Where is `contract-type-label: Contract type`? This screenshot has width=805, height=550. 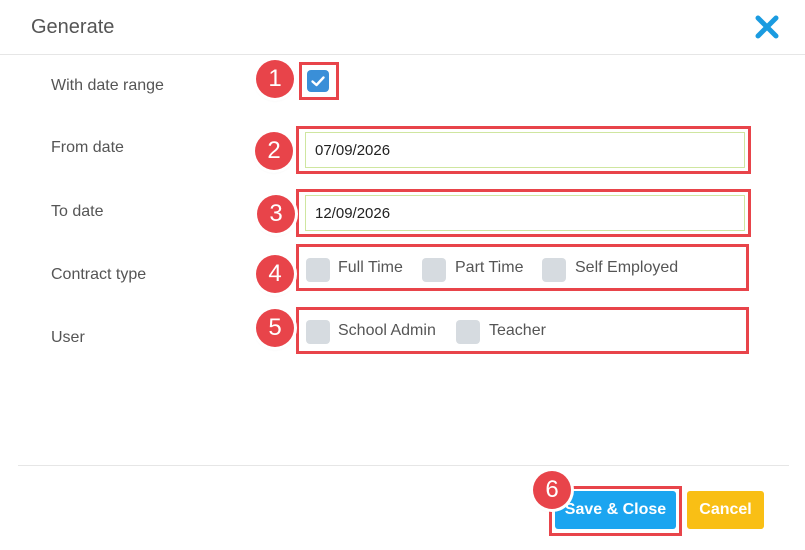 contract-type-label: Contract type is located at coordinates (99, 274).